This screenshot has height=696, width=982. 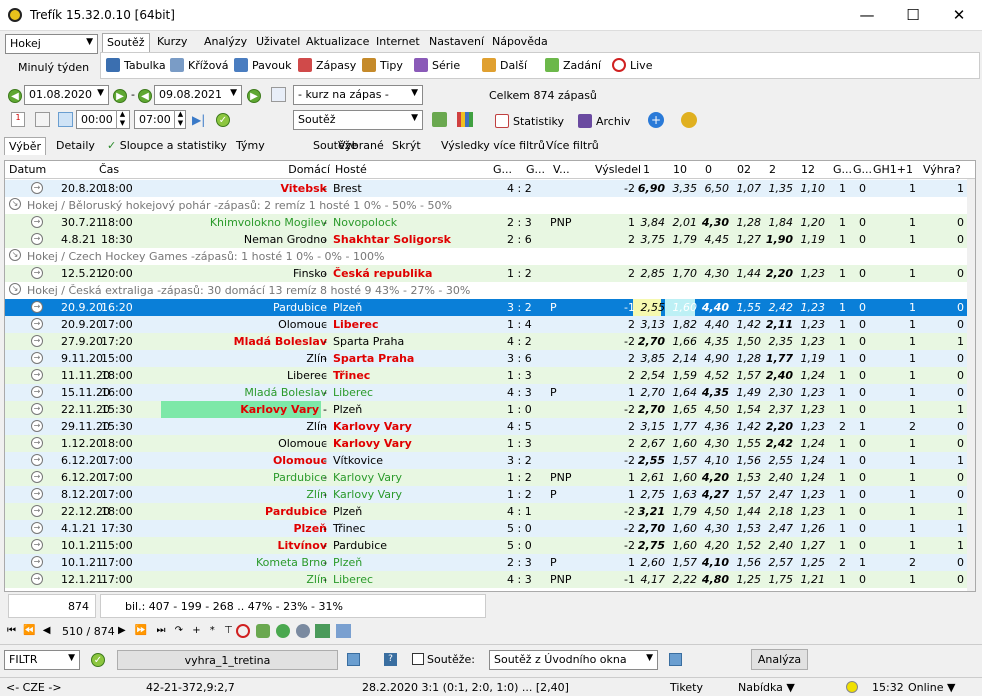 What do you see at coordinates (66, 95) in the screenshot?
I see `date-from-input: 01.08.2020 ▼` at bounding box center [66, 95].